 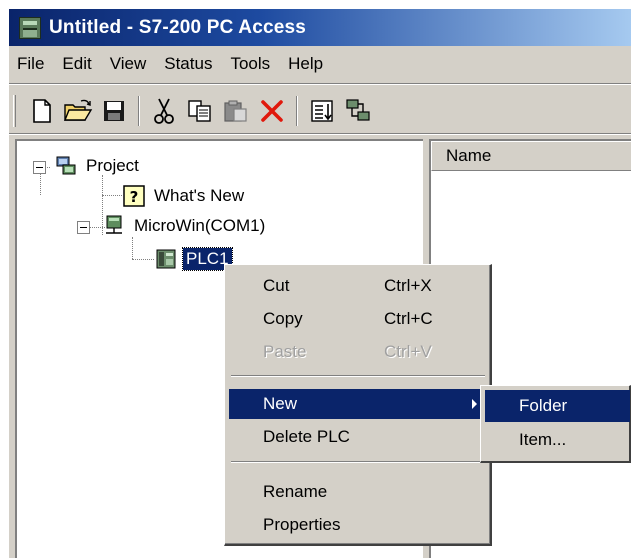 What do you see at coordinates (358, 492) in the screenshot?
I see `menu-item-rename: Rename` at bounding box center [358, 492].